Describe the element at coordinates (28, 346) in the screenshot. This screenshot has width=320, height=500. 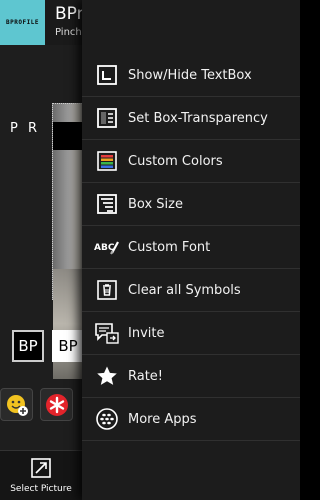
I see `bp-dark-button: BP` at that location.